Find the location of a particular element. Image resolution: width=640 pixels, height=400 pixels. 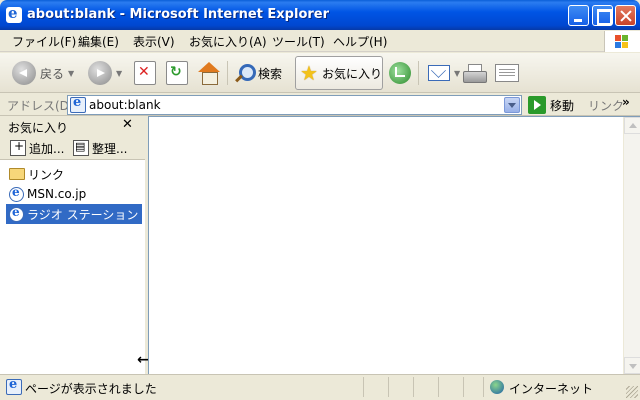

edit-icon is located at coordinates (507, 73).